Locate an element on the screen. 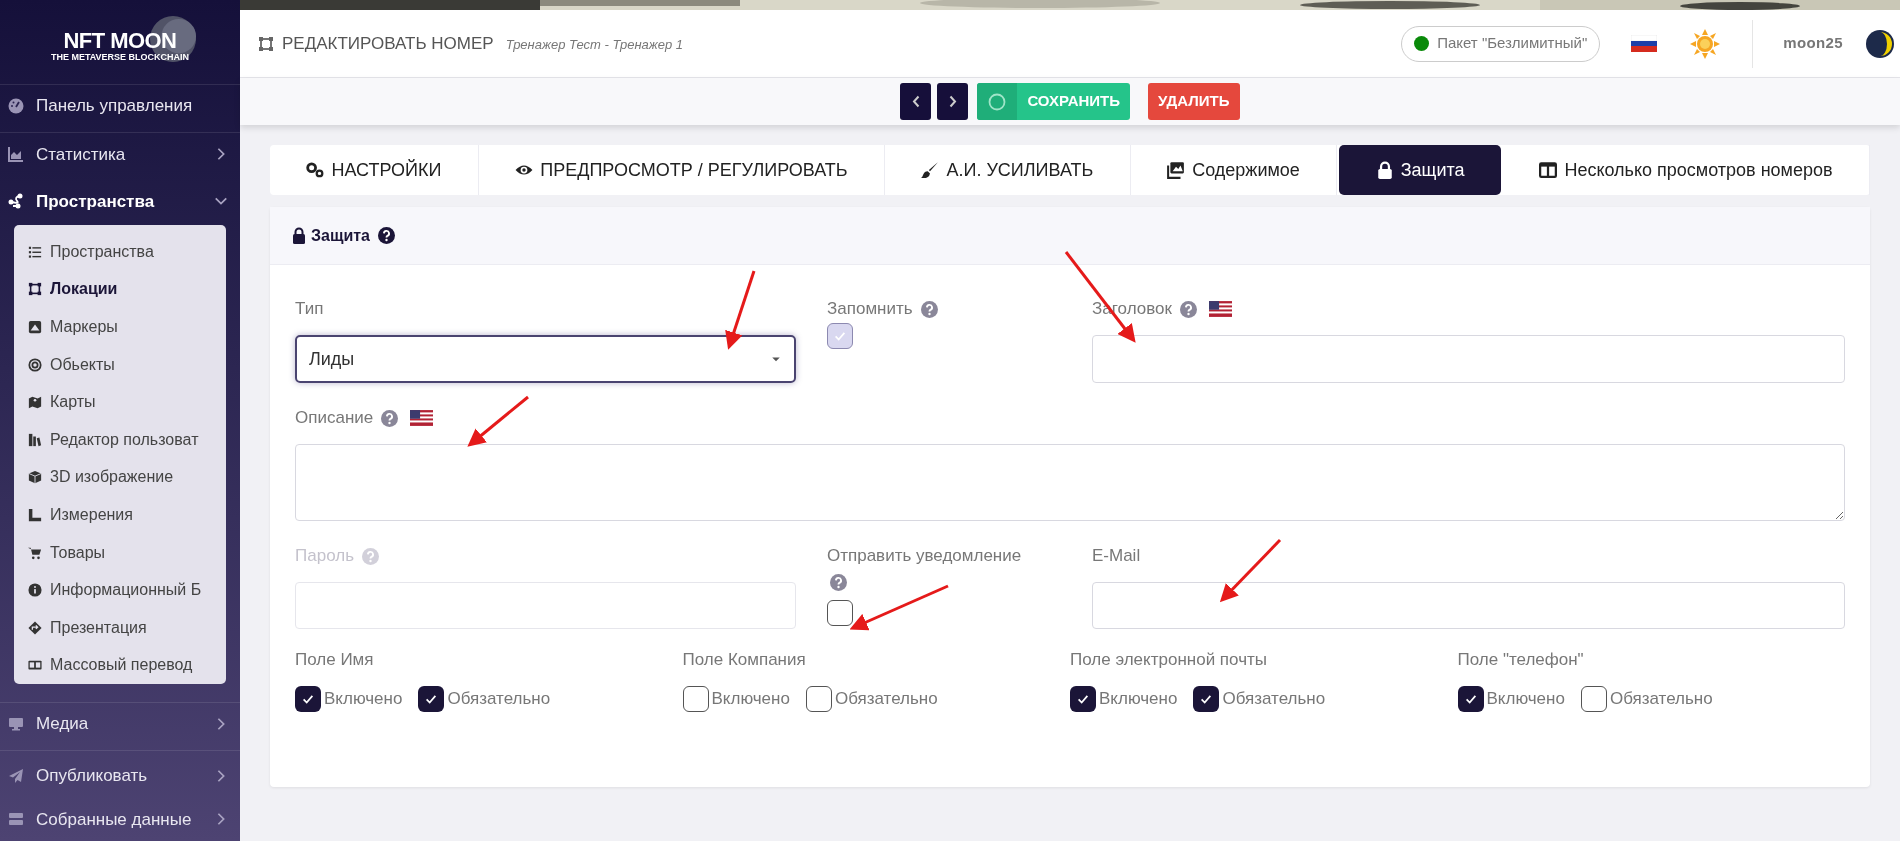  tab: Содержимое is located at coordinates (1234, 170).